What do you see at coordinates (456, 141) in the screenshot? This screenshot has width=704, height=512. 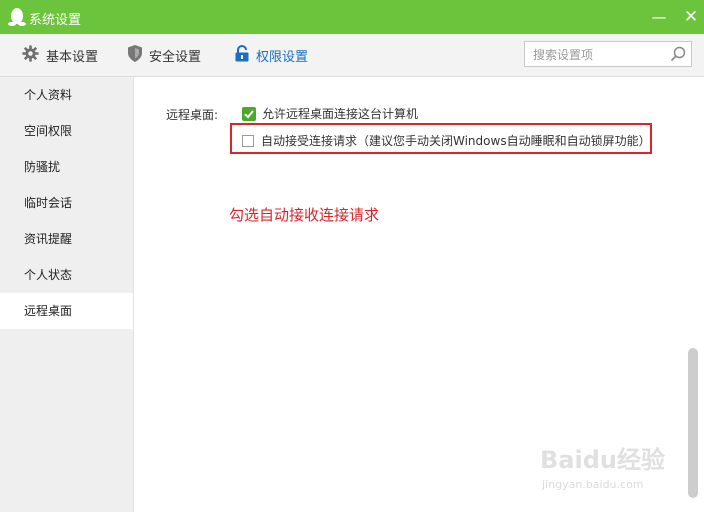 I see `auto-accept-label: 自动接受连接请求（建议您手动关闭Windows自动睡眠和自动锁屏功能）` at bounding box center [456, 141].